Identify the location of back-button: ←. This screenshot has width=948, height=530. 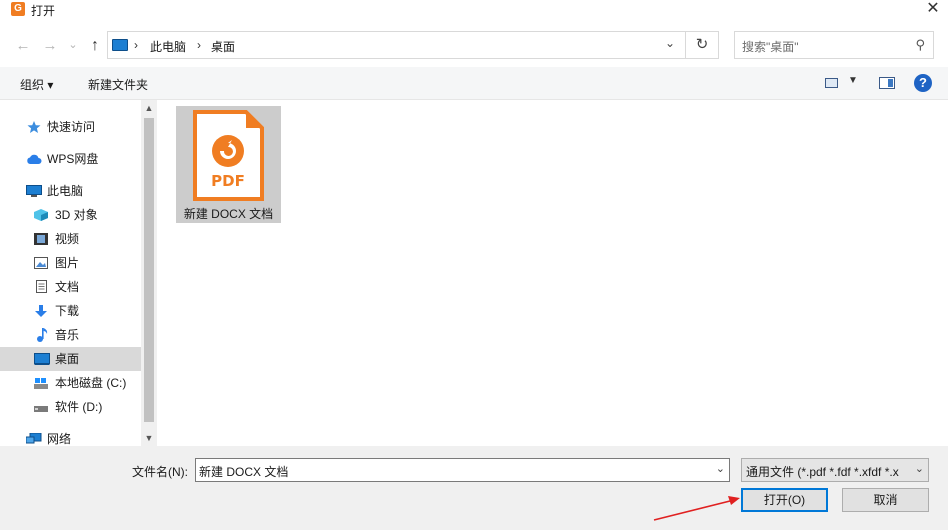
(23, 46).